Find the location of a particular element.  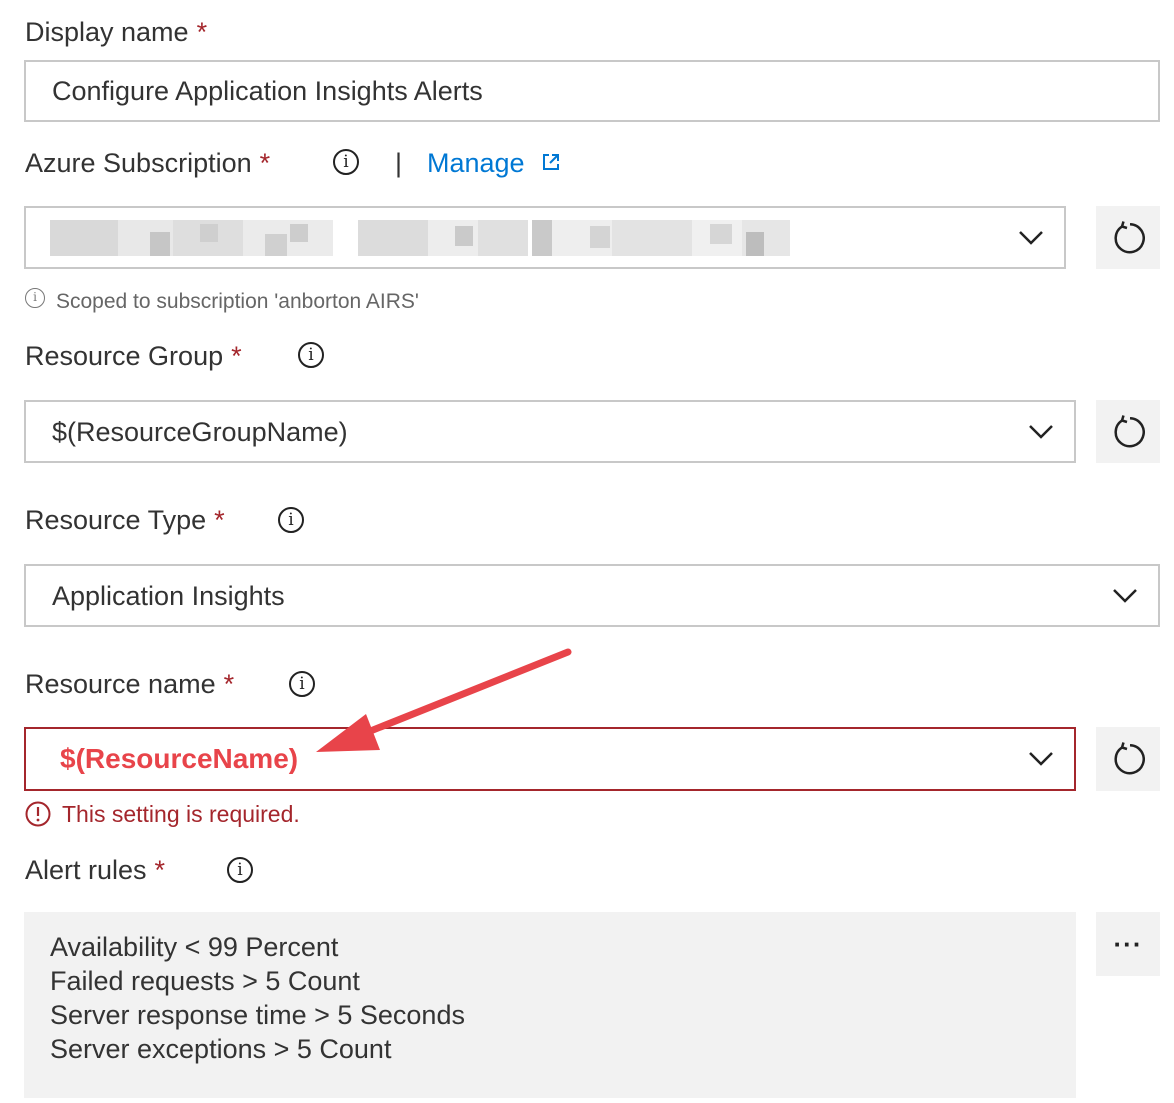

resource-group-dropdown: $(ResourceGroupName) is located at coordinates (550, 431).